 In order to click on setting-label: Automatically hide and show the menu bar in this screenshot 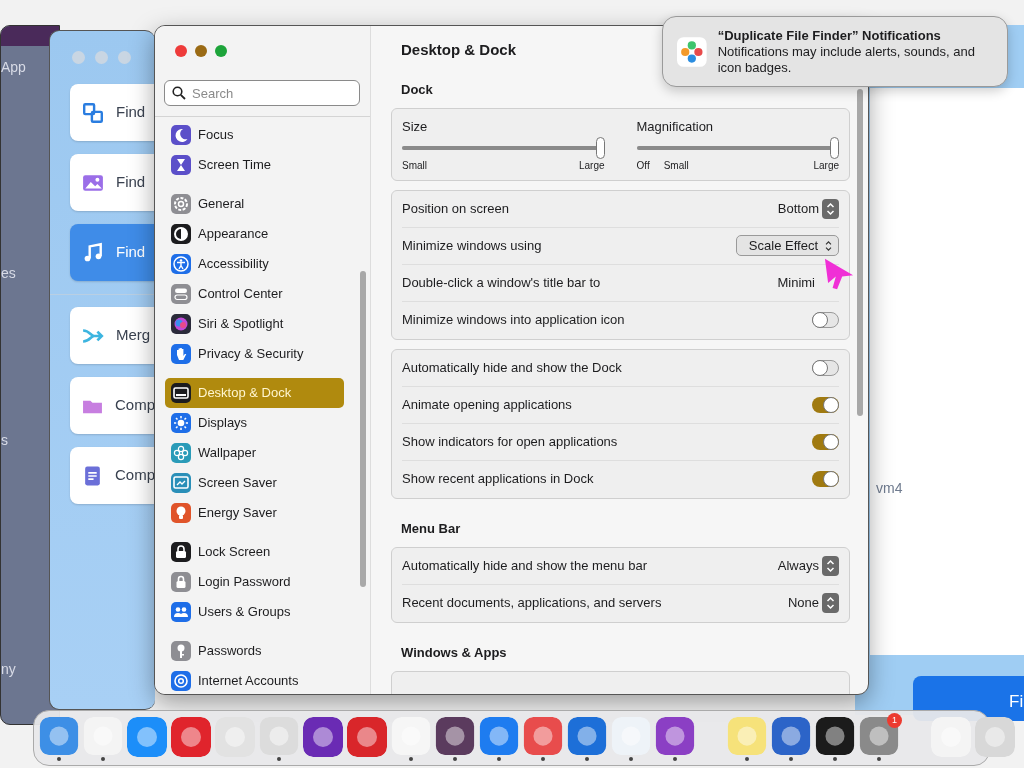, I will do `click(524, 565)`.